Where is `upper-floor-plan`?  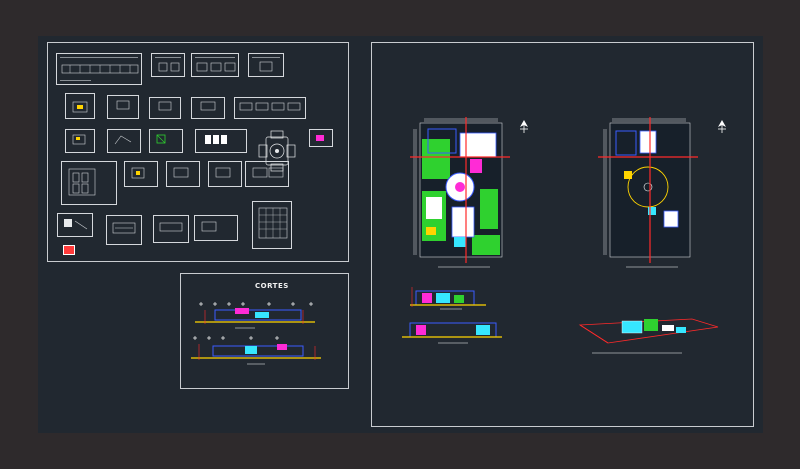
upper-floor-plan is located at coordinates (648, 192).